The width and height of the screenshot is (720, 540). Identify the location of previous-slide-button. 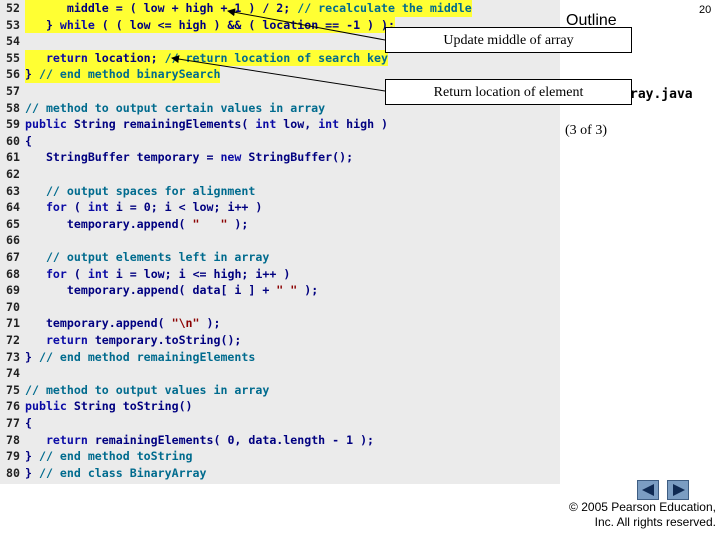
(648, 490).